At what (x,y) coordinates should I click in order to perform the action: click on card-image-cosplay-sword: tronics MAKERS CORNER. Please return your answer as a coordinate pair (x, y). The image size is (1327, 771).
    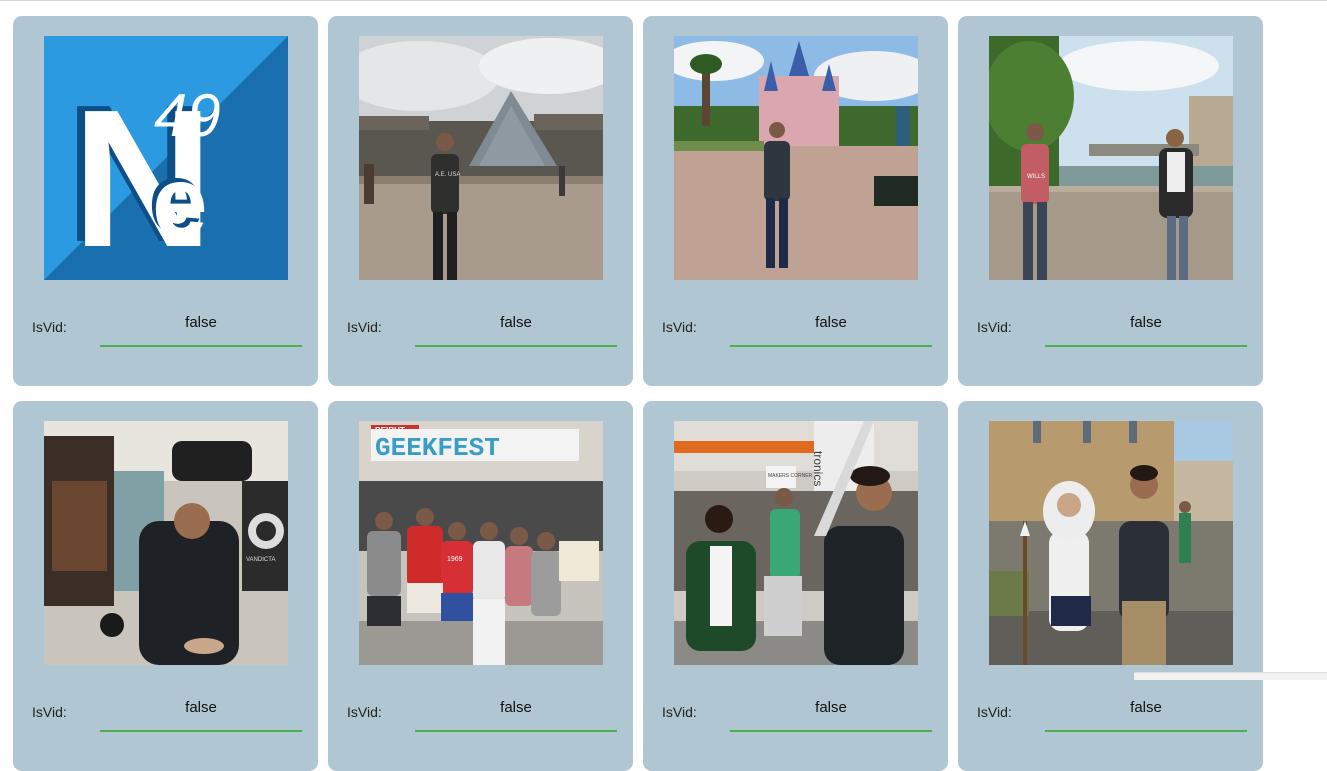
    Looking at the image, I should click on (796, 543).